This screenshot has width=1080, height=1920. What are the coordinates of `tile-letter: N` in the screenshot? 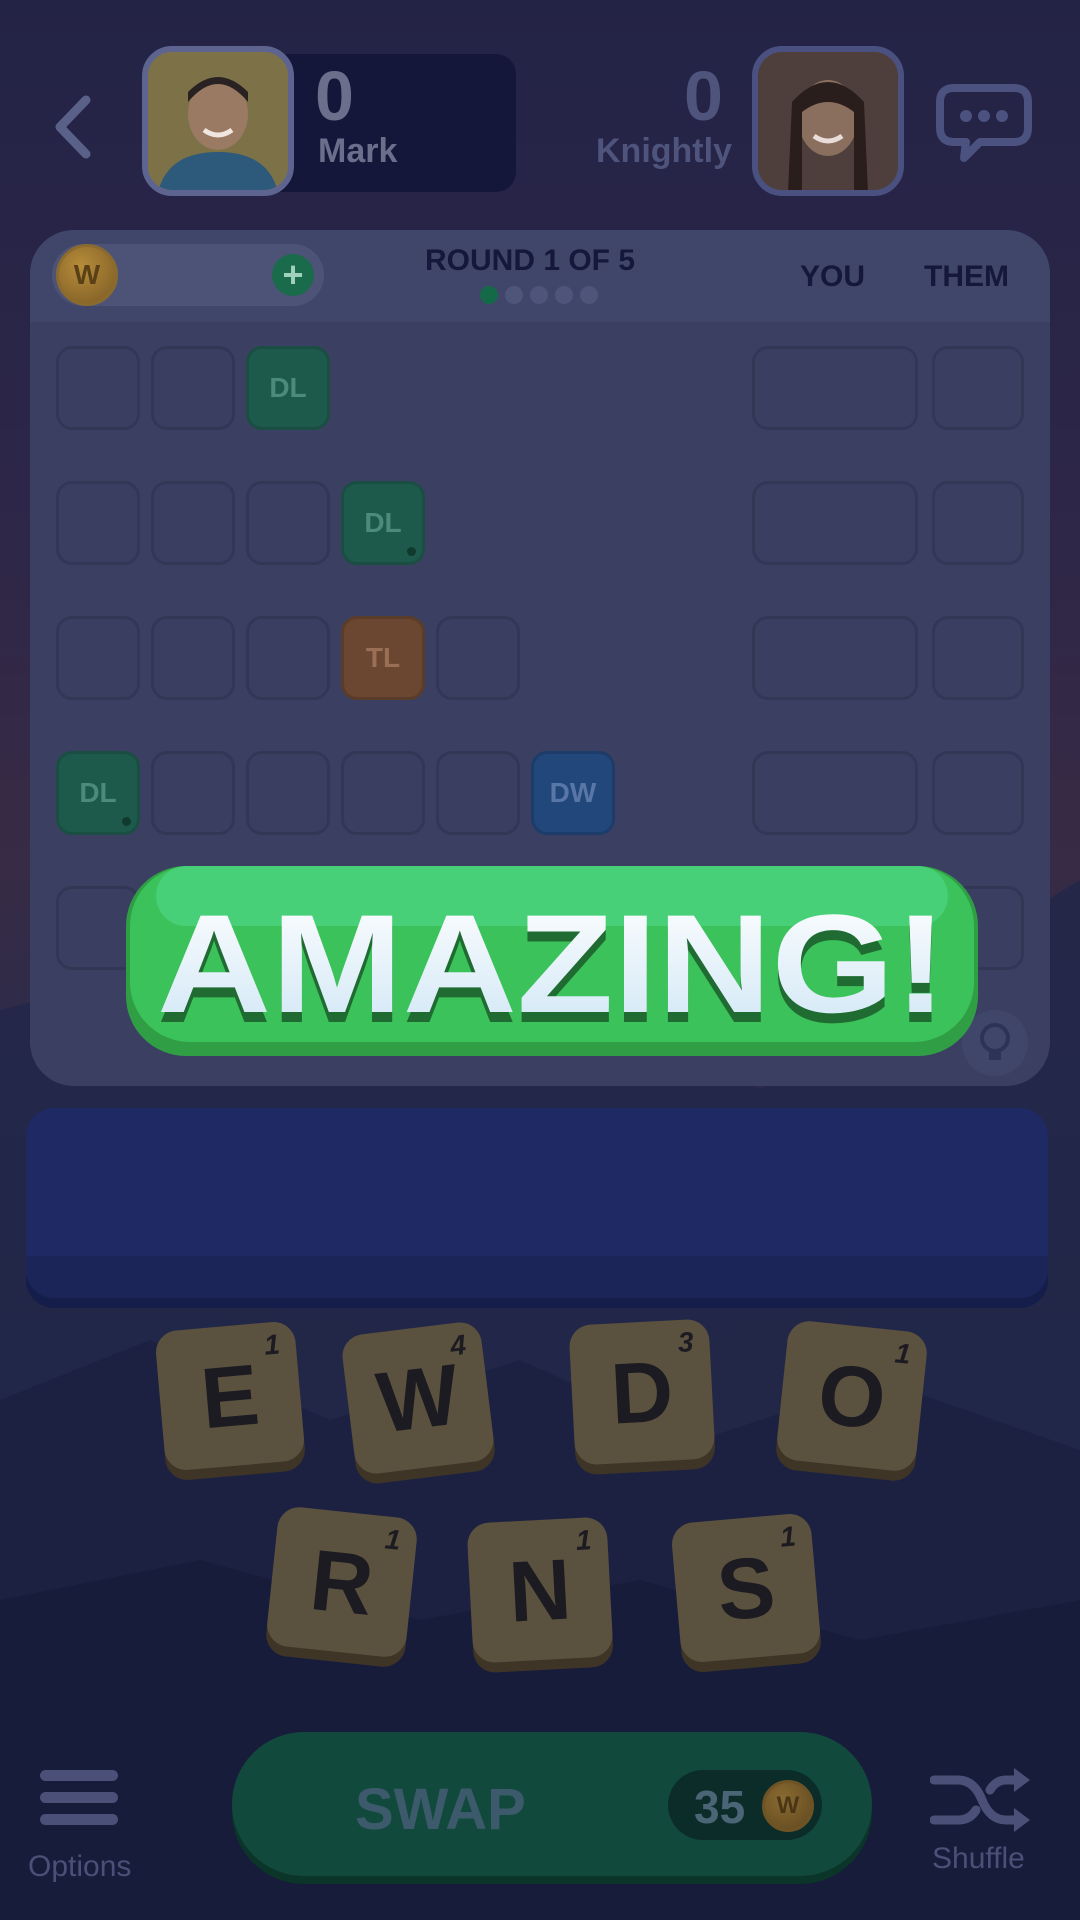 It's located at (540, 1591).